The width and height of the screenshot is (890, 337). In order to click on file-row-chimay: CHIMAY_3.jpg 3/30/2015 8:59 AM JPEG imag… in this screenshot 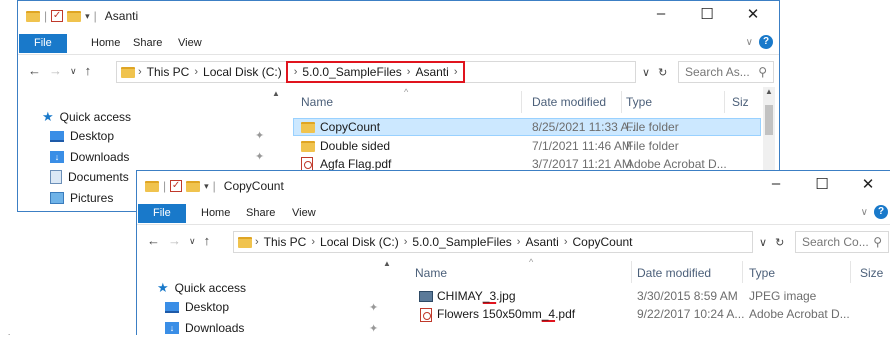, I will do `click(652, 297)`.